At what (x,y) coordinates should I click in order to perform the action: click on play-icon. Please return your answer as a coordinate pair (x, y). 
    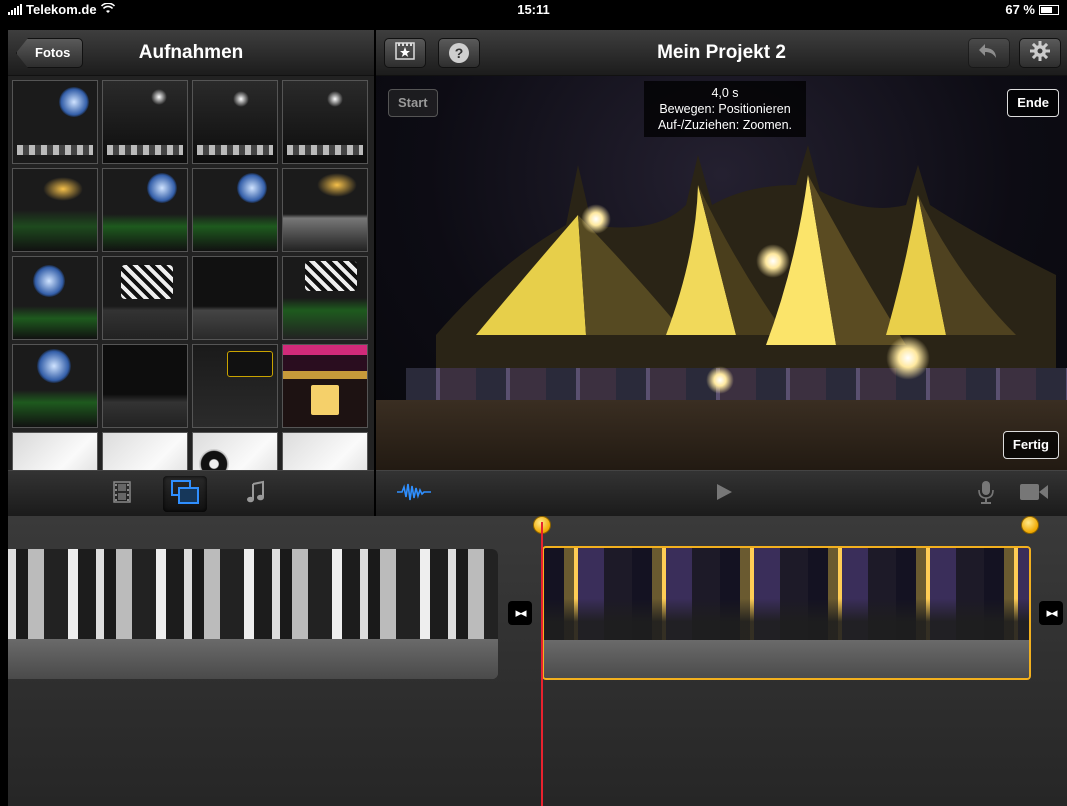
    Looking at the image, I should click on (724, 494).